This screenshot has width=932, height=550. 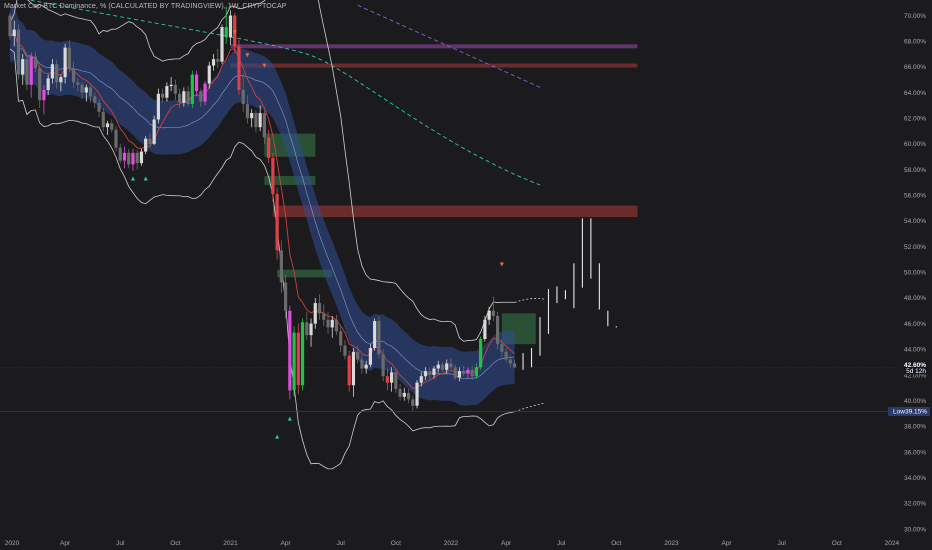 I want to click on y-tick-label: 48.00%, so click(x=915, y=298).